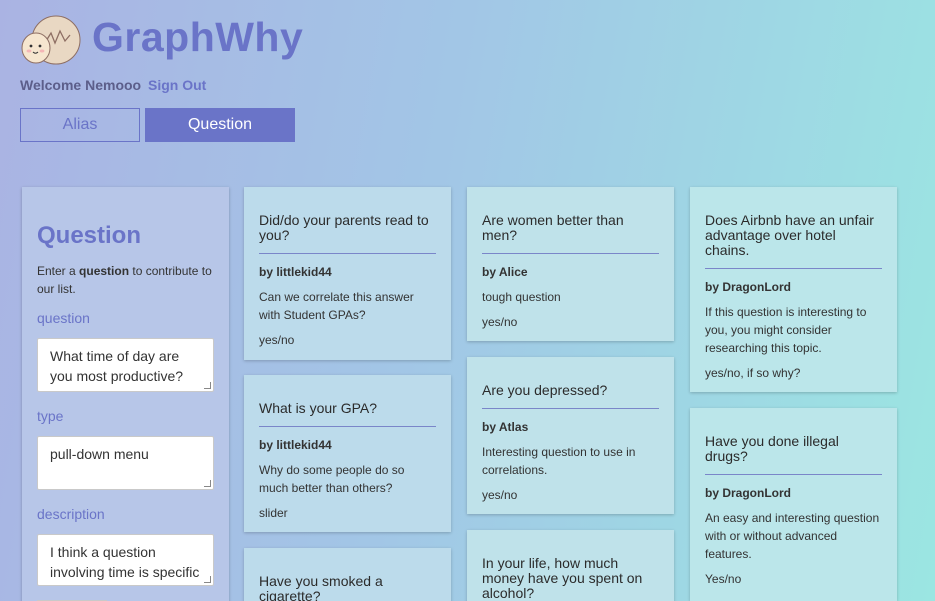 The width and height of the screenshot is (935, 601). What do you see at coordinates (273, 513) in the screenshot?
I see `card-type: slider` at bounding box center [273, 513].